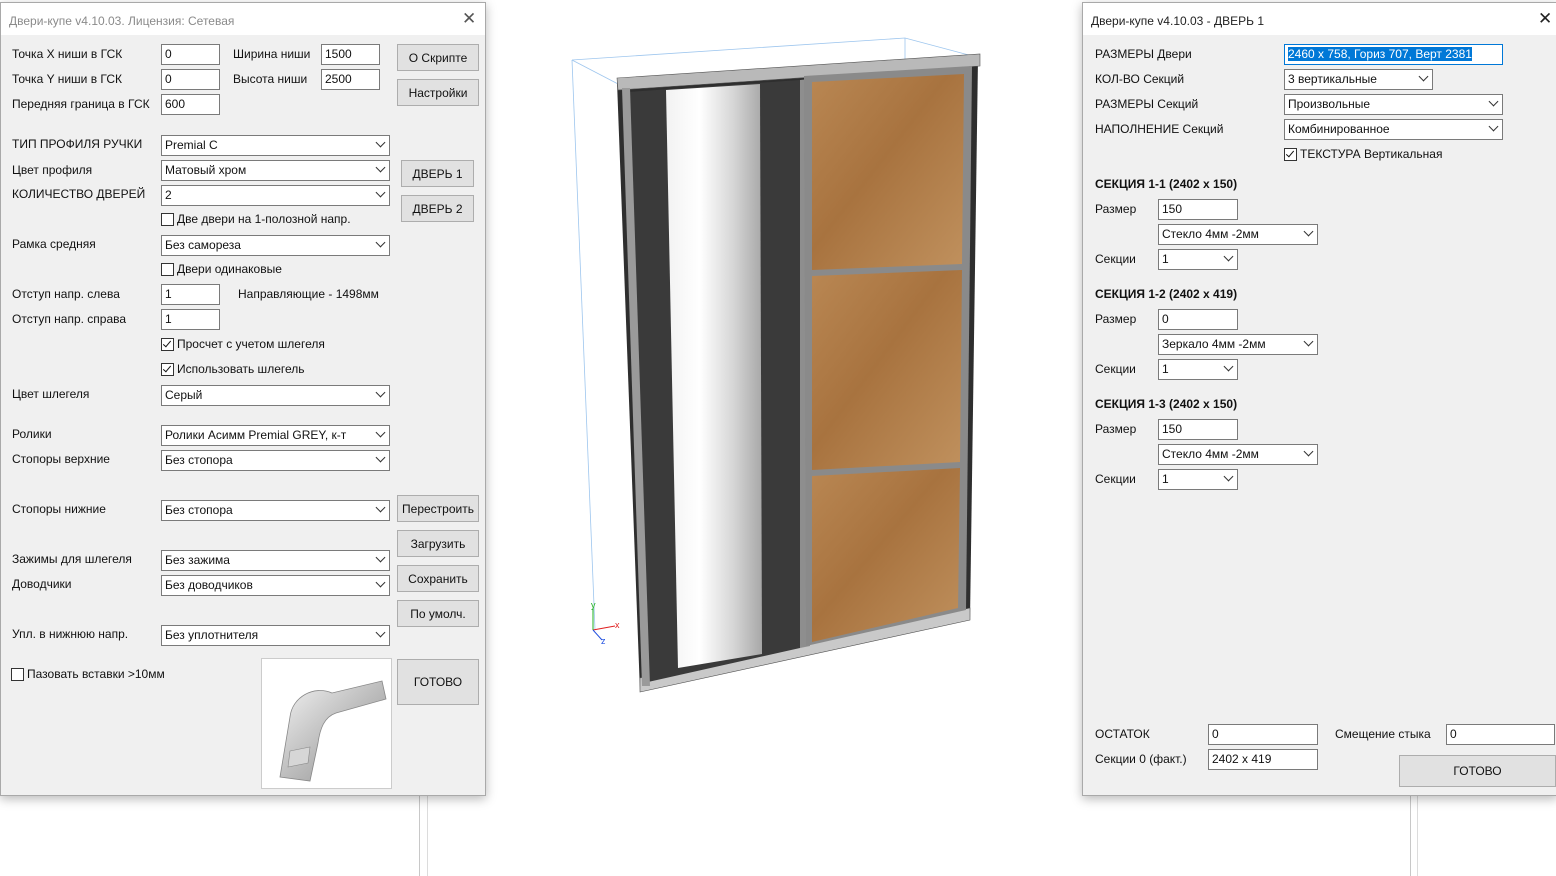 This screenshot has width=1556, height=876. I want to click on done-button-door: ГОТОВО, so click(1477, 771).